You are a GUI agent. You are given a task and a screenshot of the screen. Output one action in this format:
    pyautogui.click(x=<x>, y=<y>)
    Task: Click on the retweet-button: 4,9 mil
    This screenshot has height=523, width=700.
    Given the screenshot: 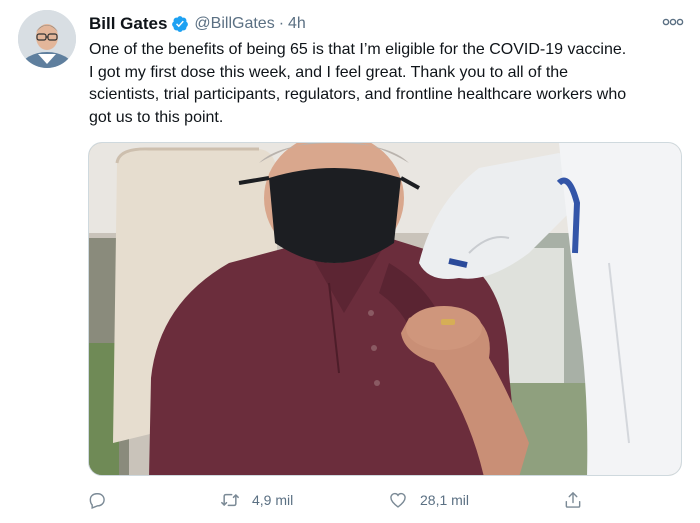 What is the action you would take?
    pyautogui.click(x=256, y=500)
    